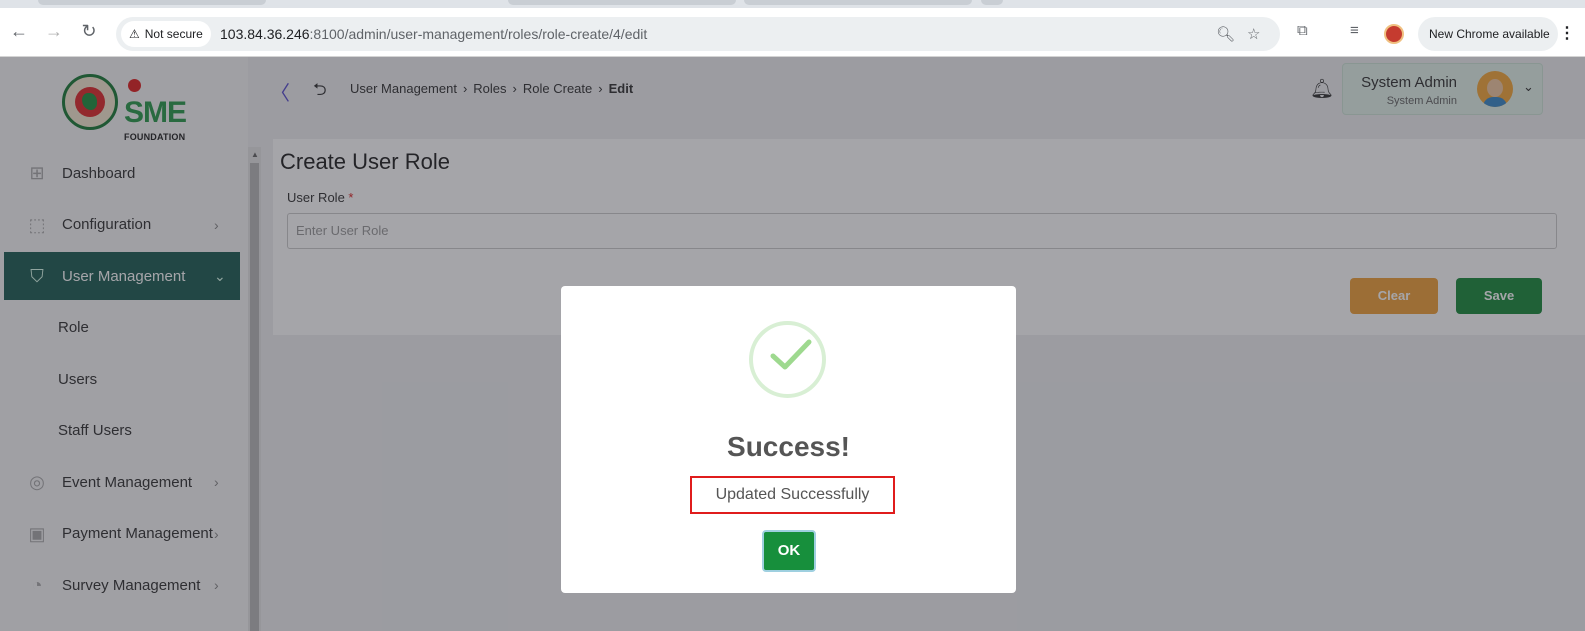 The height and width of the screenshot is (631, 1585). Describe the element at coordinates (1488, 34) in the screenshot. I see `chrome-update-button: New Chrome available` at that location.